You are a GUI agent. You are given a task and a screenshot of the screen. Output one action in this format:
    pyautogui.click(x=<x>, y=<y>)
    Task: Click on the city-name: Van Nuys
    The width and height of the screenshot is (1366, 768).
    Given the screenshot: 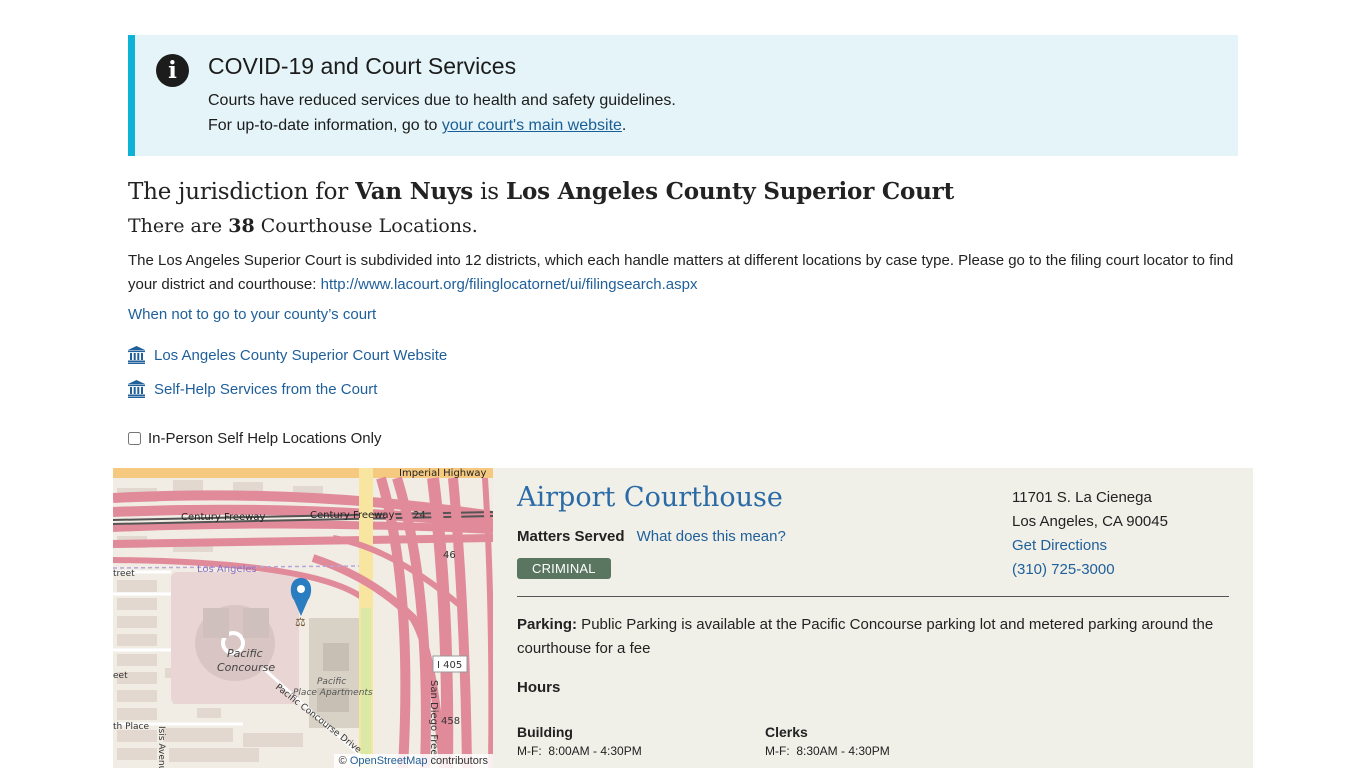 What is the action you would take?
    pyautogui.click(x=414, y=191)
    